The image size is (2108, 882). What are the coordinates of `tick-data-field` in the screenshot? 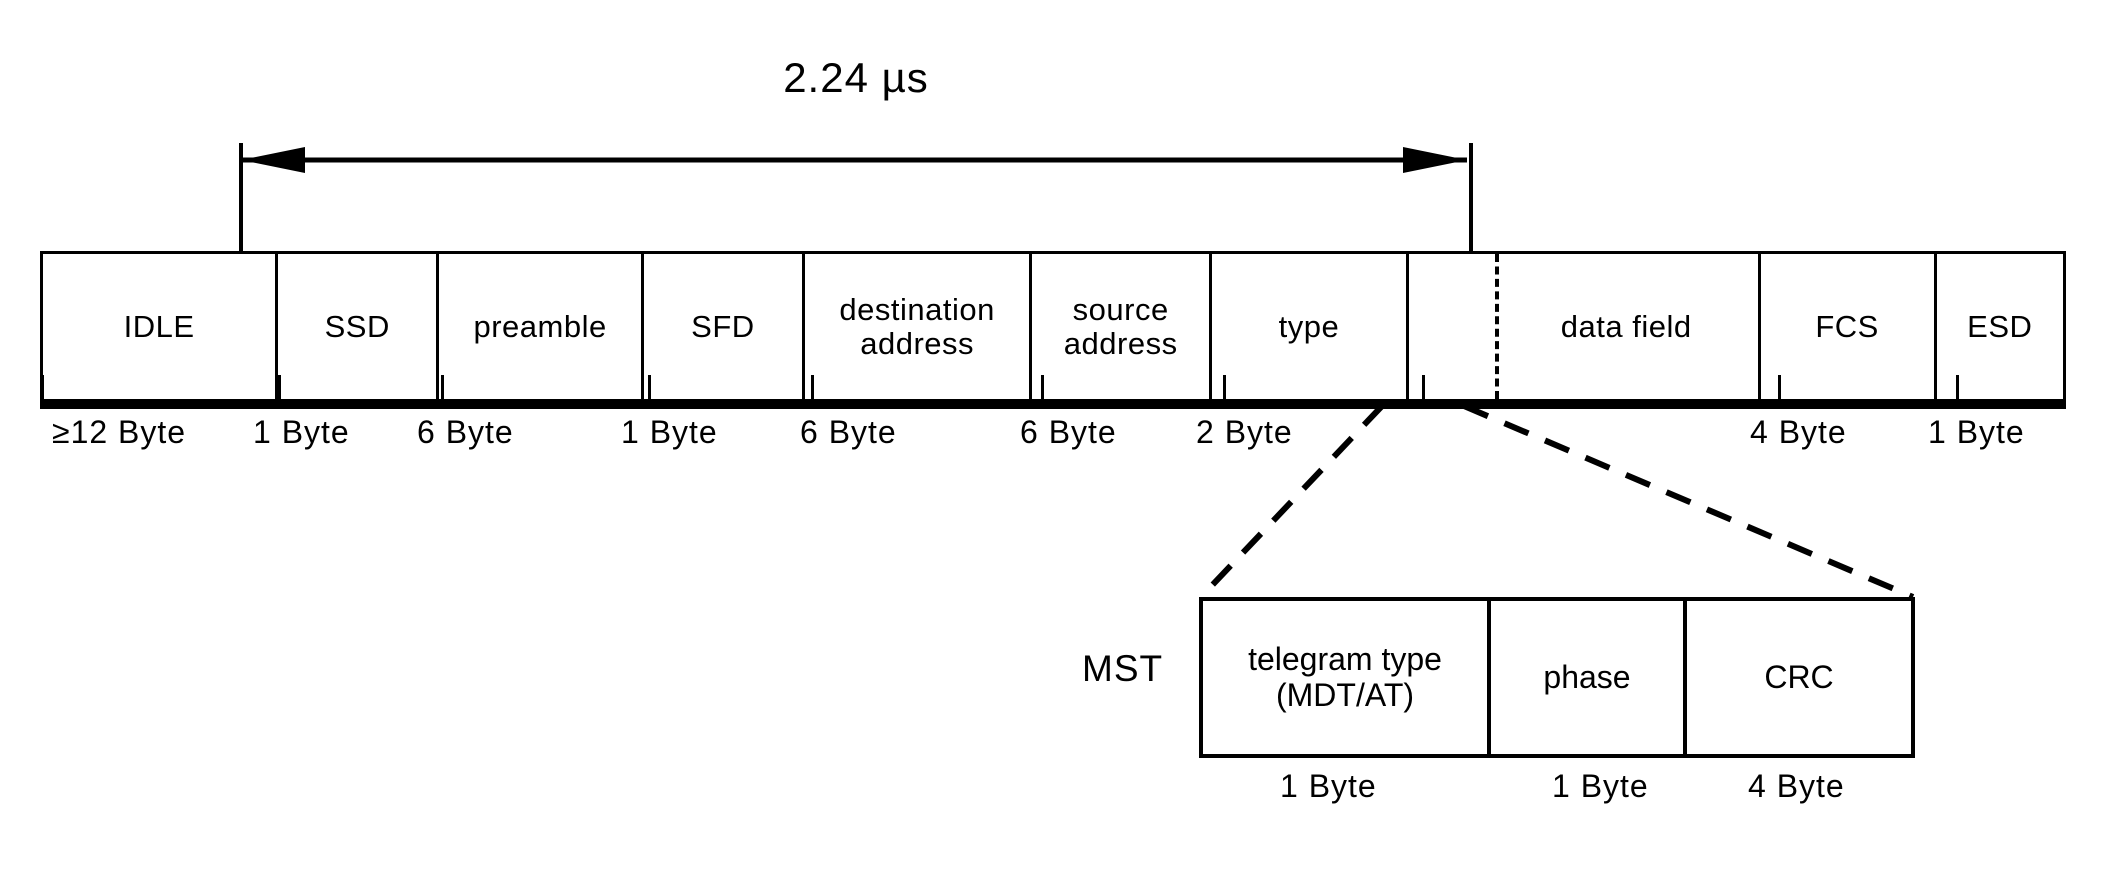 It's located at (1423, 392).